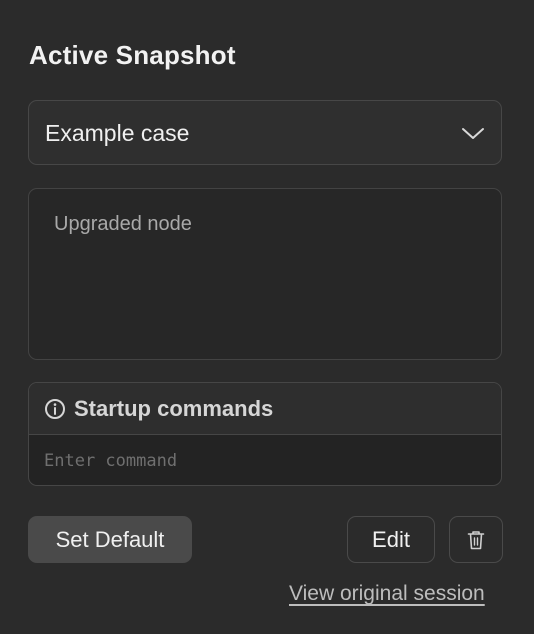 This screenshot has height=634, width=534. I want to click on command-input, so click(265, 460).